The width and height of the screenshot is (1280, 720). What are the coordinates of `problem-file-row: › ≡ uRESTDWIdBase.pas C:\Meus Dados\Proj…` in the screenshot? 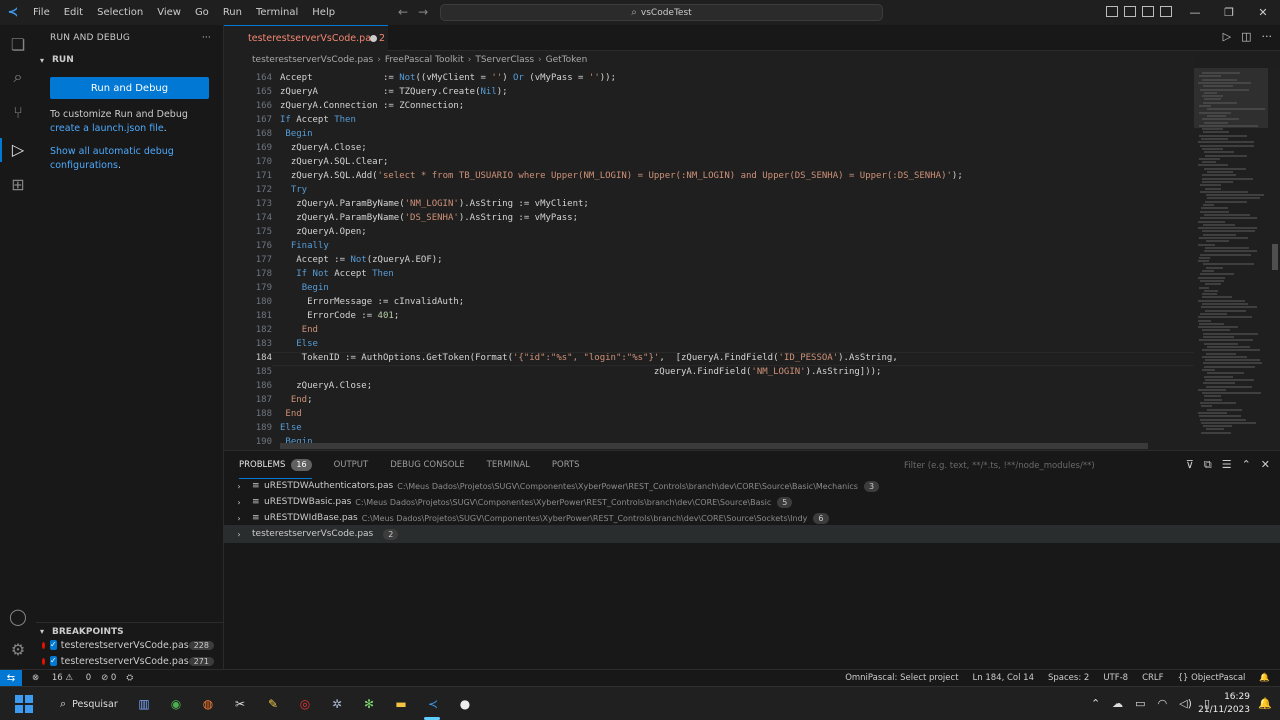 It's located at (752, 518).